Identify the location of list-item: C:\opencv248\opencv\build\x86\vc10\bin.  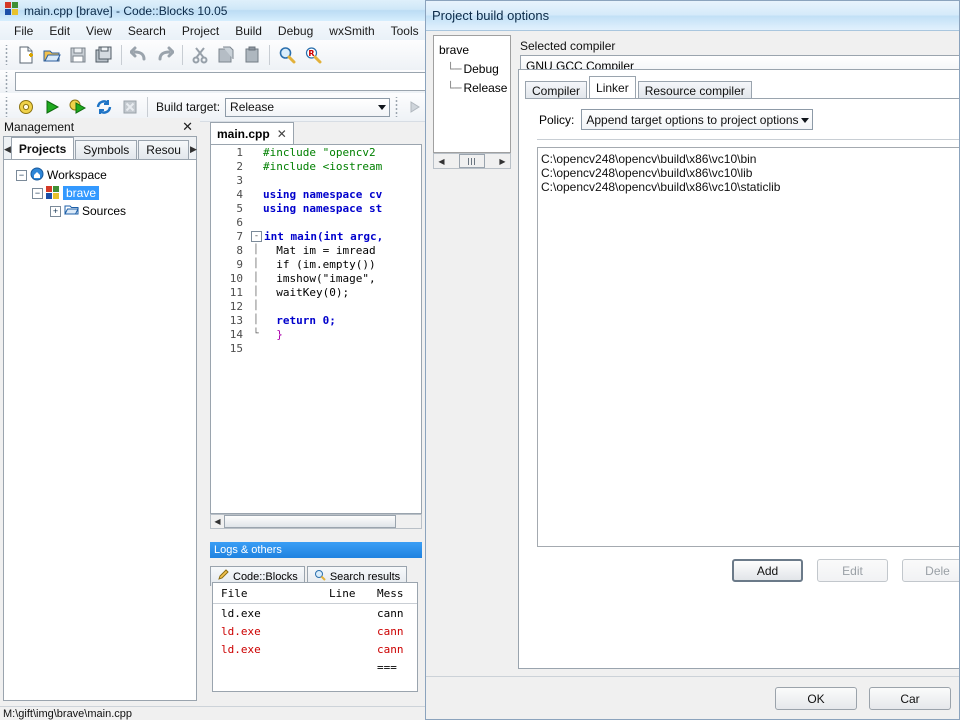
(750, 159).